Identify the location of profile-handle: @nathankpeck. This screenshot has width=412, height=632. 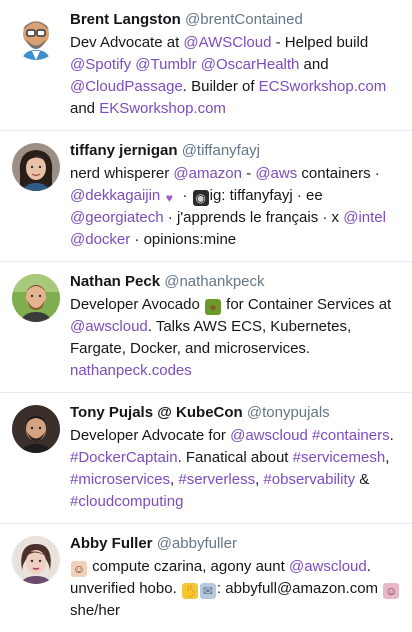
(214, 281).